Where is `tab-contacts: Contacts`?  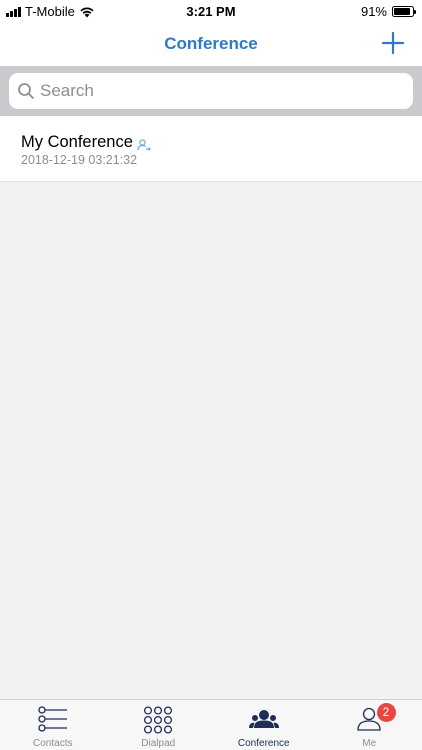
tab-contacts: Contacts is located at coordinates (53, 725).